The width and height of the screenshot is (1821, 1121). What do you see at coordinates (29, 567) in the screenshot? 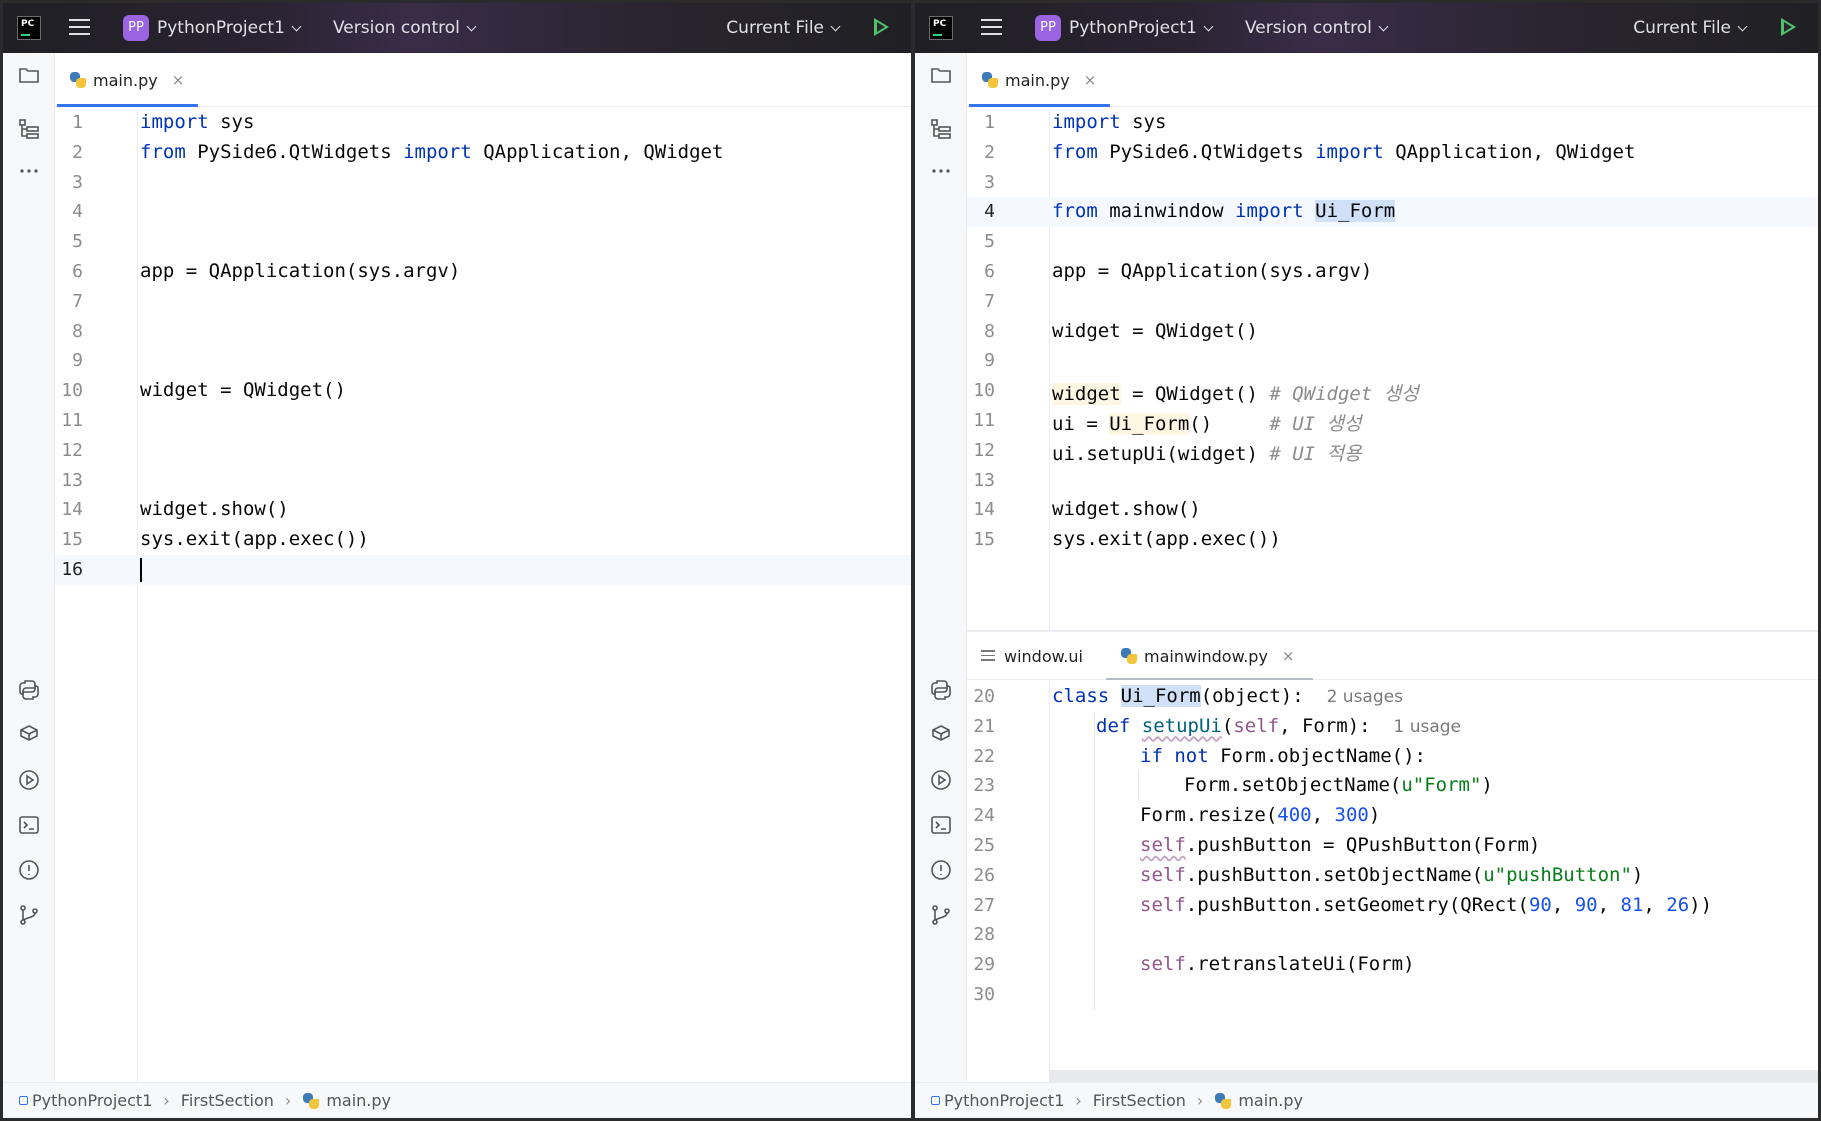
I see `tool-window-strip` at bounding box center [29, 567].